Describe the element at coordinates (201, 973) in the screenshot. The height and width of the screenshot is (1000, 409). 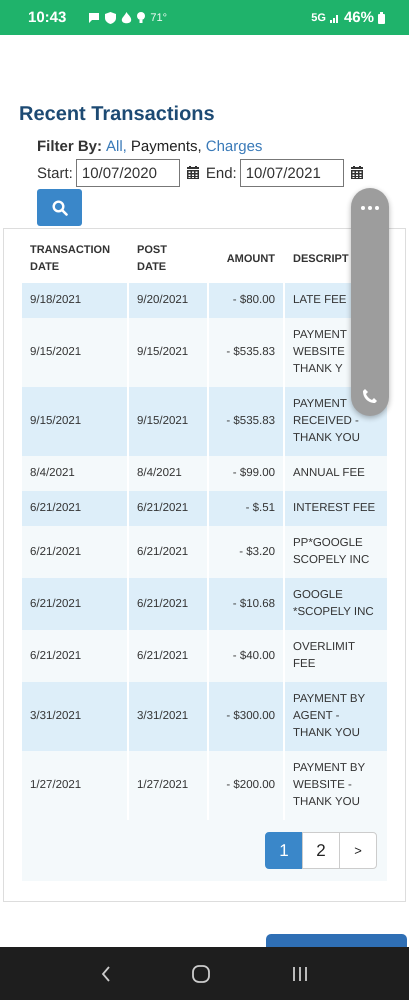
I see `home-icon` at that location.